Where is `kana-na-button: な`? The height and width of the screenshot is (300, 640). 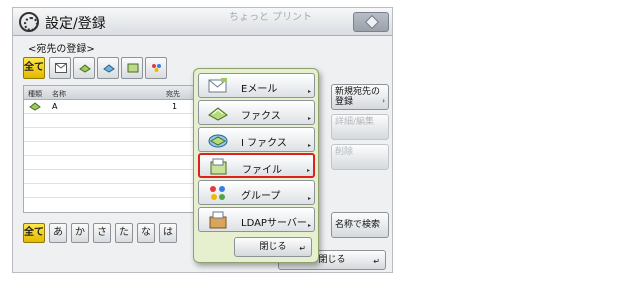 kana-na-button: な is located at coordinates (146, 233).